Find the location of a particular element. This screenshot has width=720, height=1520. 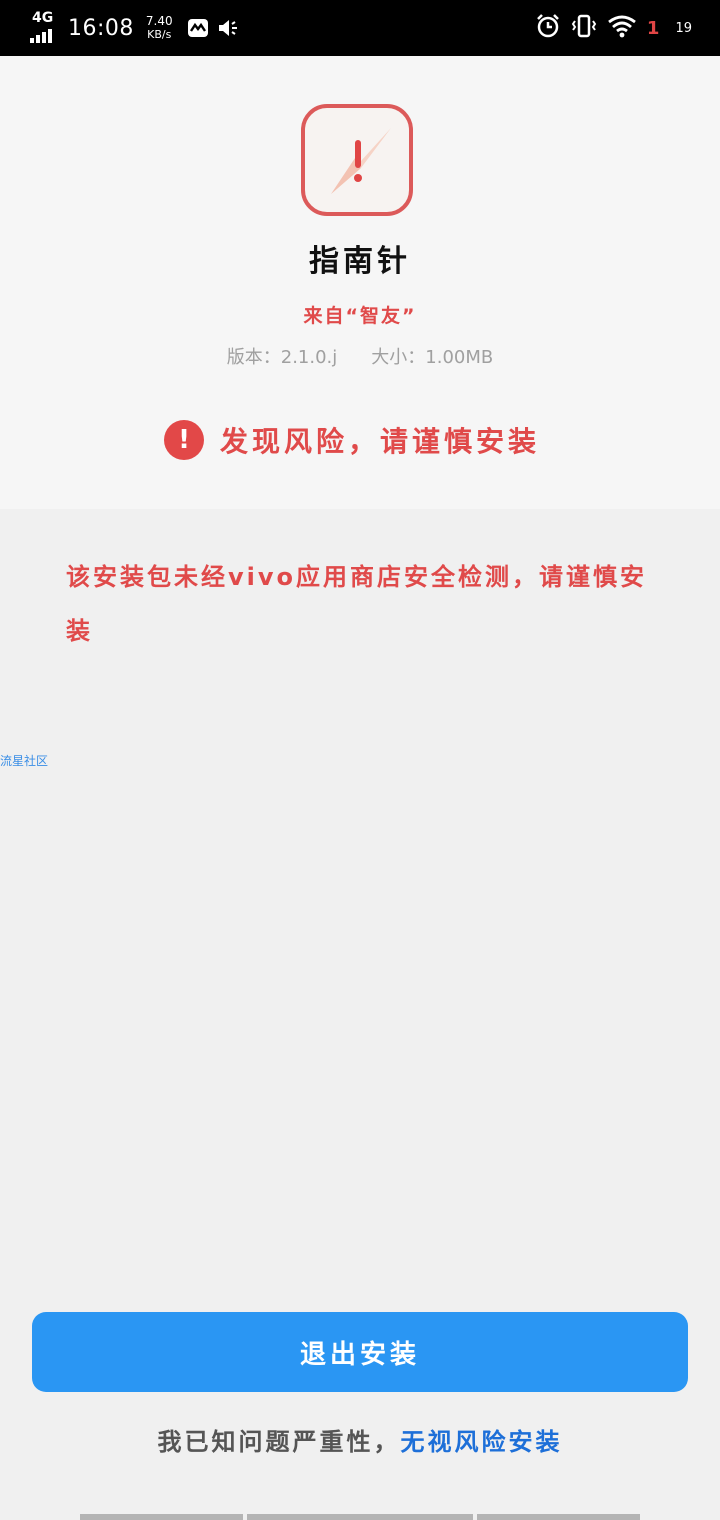

ignore-risk-row: 我已知问题严重性，无视风险安装 is located at coordinates (360, 1439).